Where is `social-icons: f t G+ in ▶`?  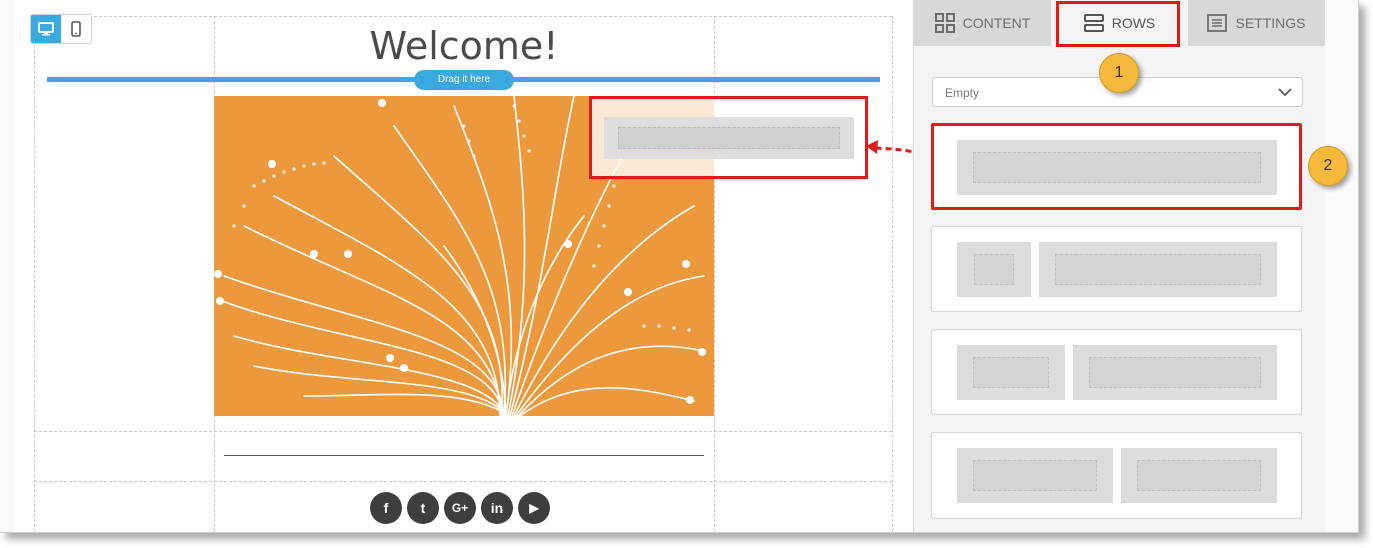 social-icons: f t G+ in ▶ is located at coordinates (460, 508).